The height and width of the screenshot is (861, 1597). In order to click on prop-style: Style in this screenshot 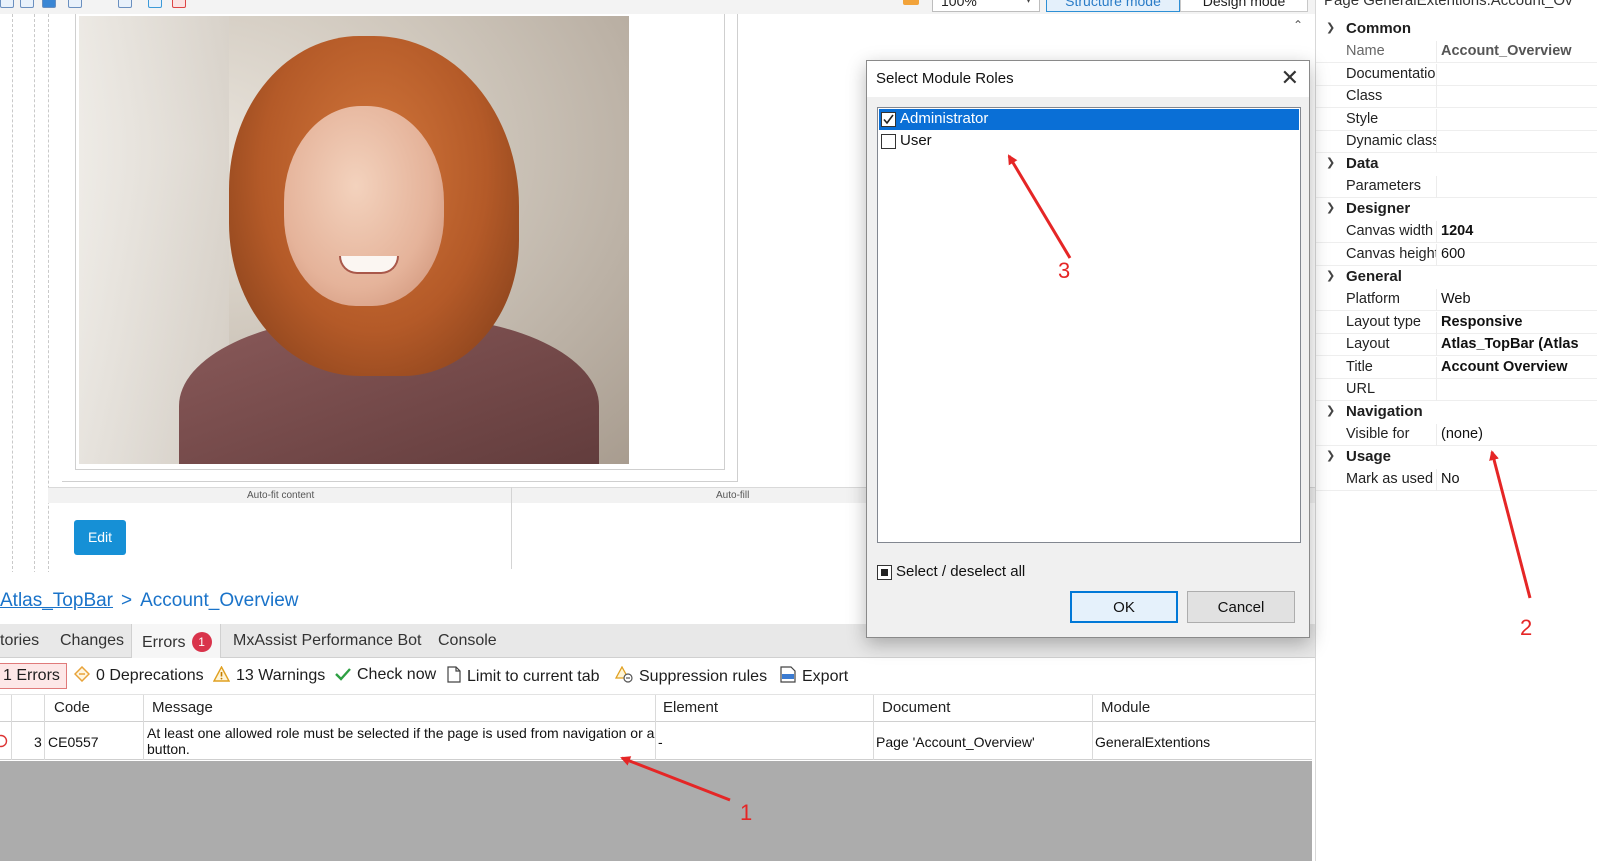, I will do `click(1456, 120)`.